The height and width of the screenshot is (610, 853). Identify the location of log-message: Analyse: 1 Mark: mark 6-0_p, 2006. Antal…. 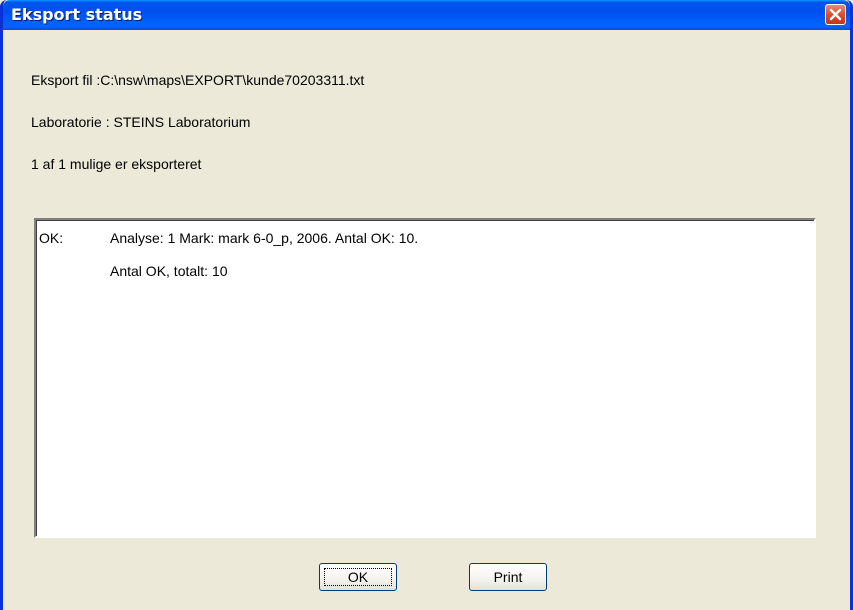
(264, 238).